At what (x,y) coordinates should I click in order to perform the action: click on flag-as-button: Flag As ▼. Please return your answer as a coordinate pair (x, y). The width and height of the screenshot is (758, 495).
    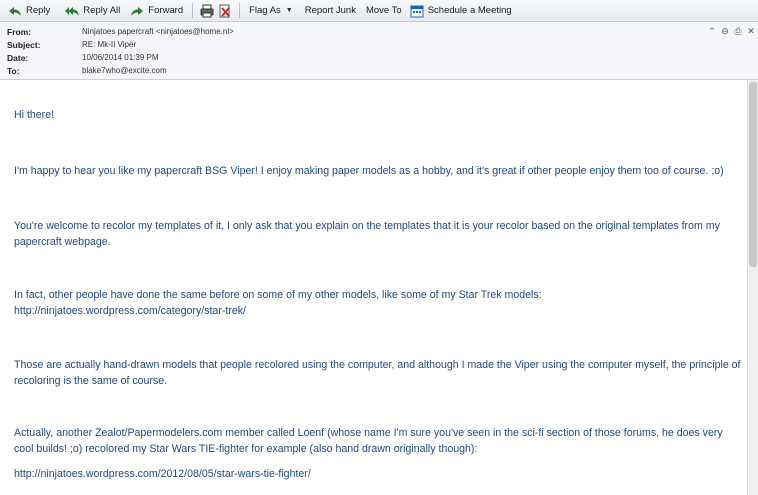
    Looking at the image, I should click on (271, 10).